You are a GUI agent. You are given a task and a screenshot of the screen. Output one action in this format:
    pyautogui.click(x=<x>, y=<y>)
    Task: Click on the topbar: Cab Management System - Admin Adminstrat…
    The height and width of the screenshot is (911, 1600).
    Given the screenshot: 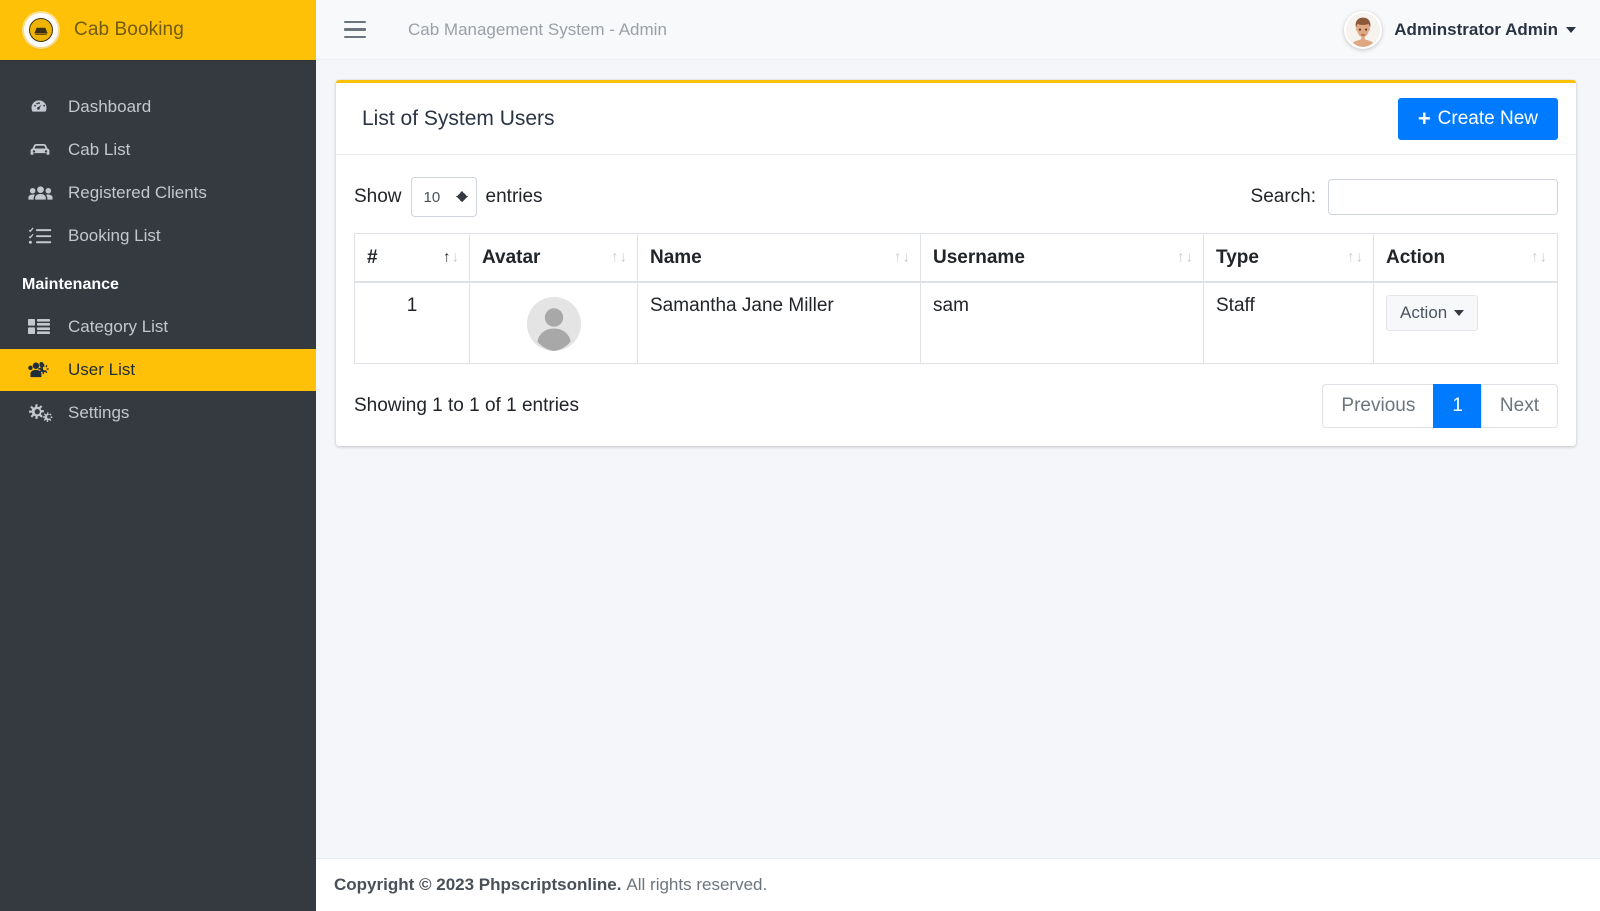 What is the action you would take?
    pyautogui.click(x=958, y=30)
    